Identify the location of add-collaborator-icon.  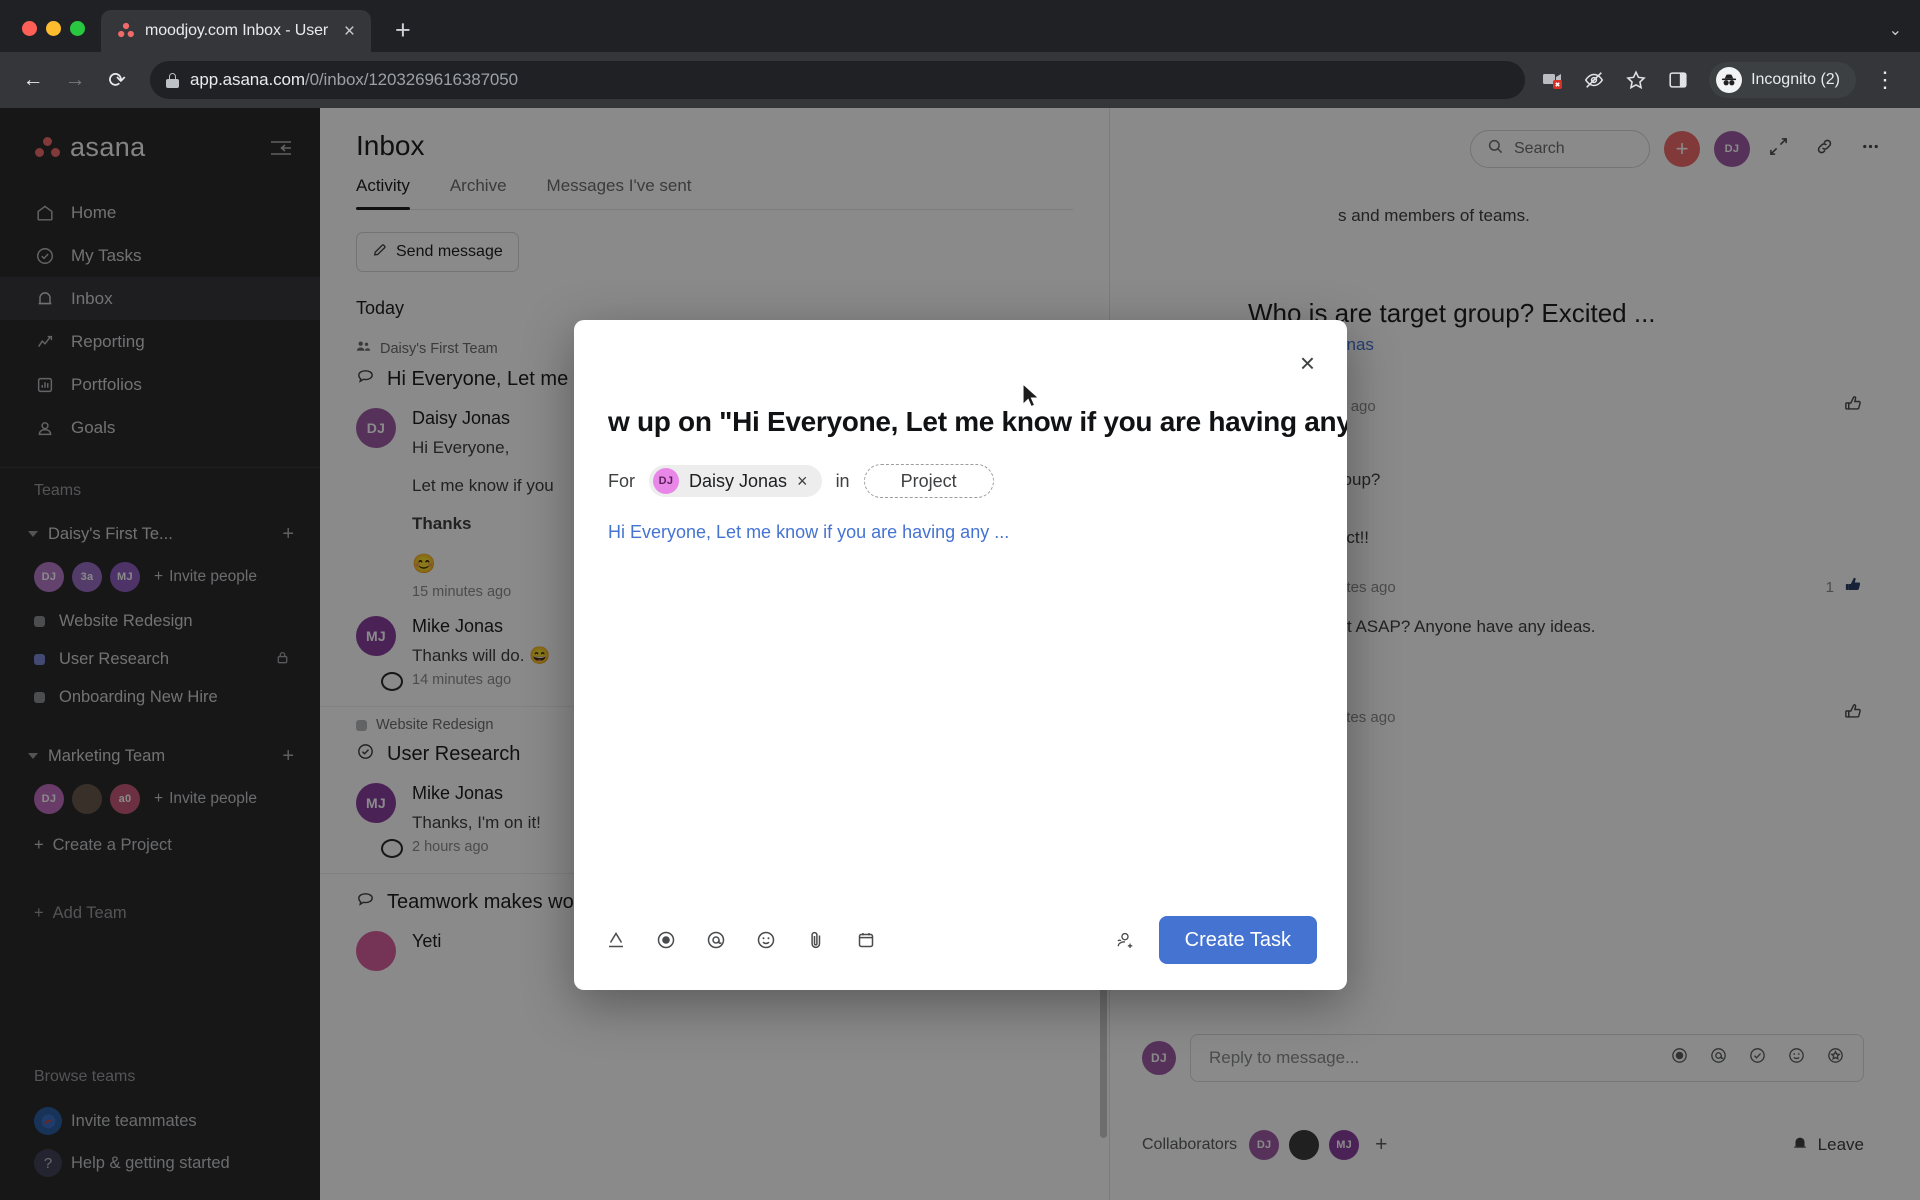
(1125, 940).